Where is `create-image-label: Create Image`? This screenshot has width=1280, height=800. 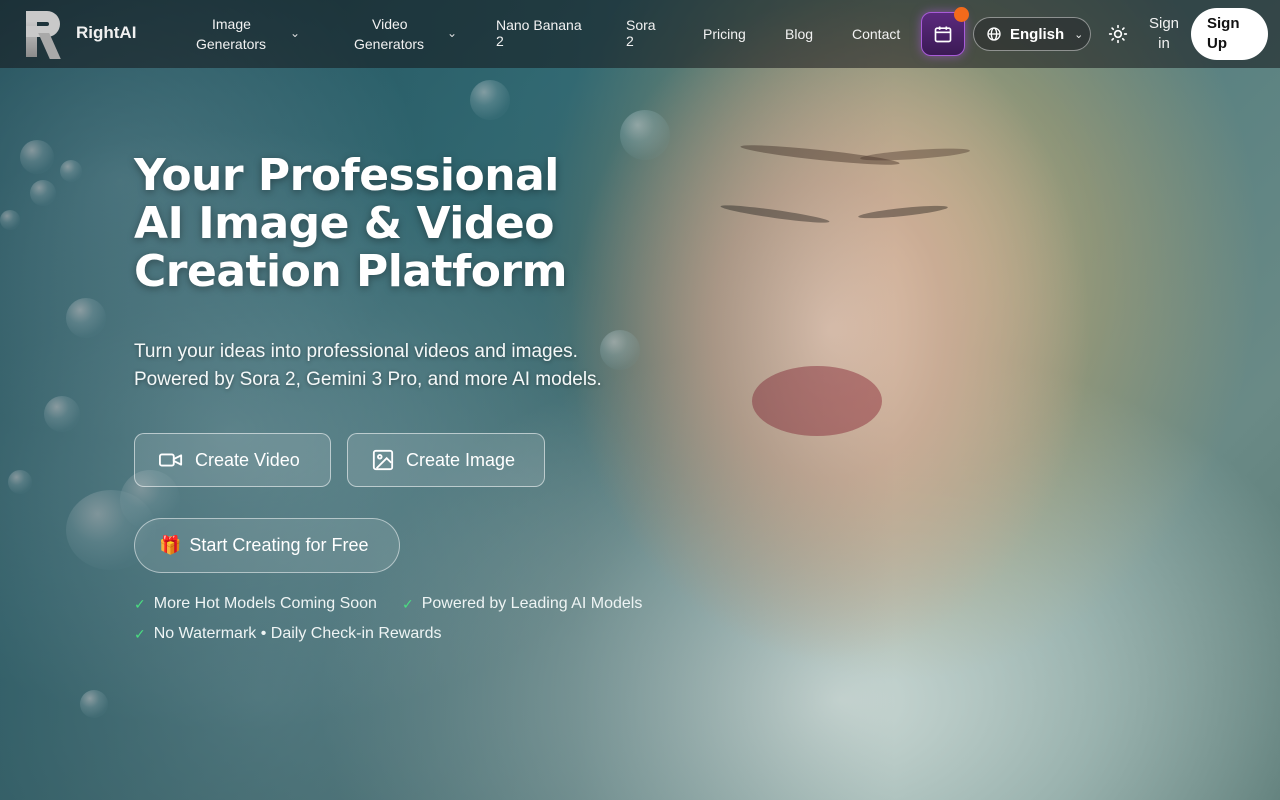 create-image-label: Create Image is located at coordinates (461, 459).